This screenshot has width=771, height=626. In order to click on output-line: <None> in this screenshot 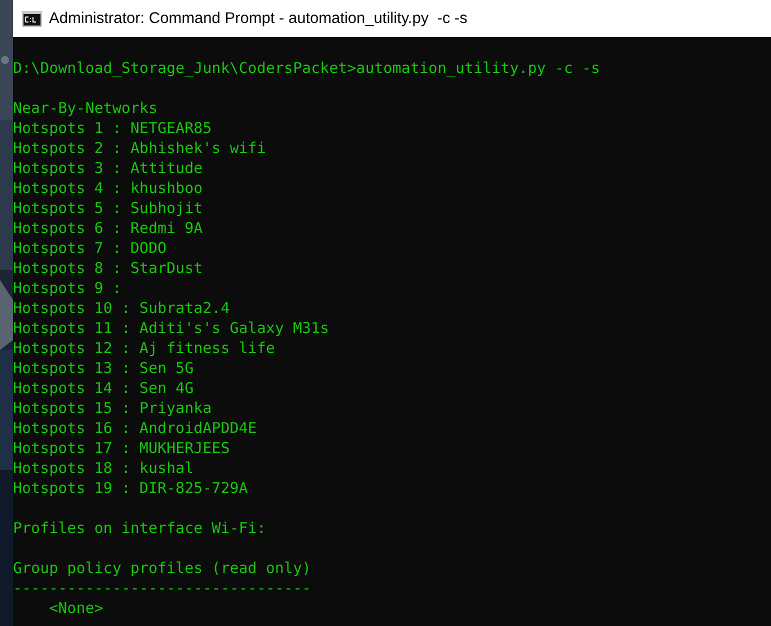, I will do `click(76, 608)`.